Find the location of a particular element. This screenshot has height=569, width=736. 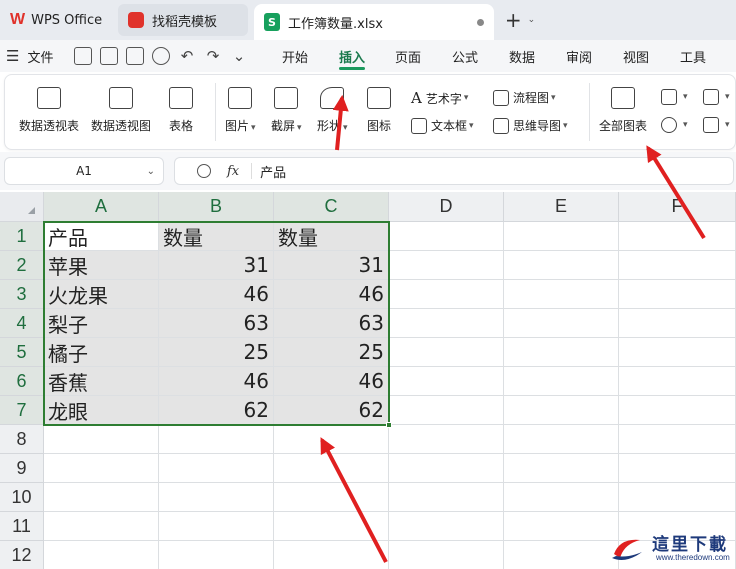

formula-input: fx 产品 is located at coordinates (454, 171).